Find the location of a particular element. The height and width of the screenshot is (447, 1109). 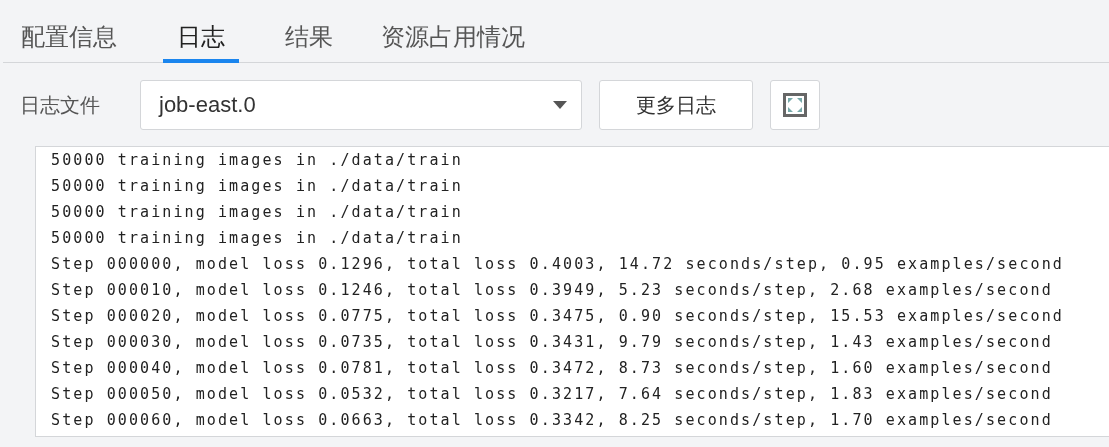

log-file-label: 日志文件 is located at coordinates (60, 105).